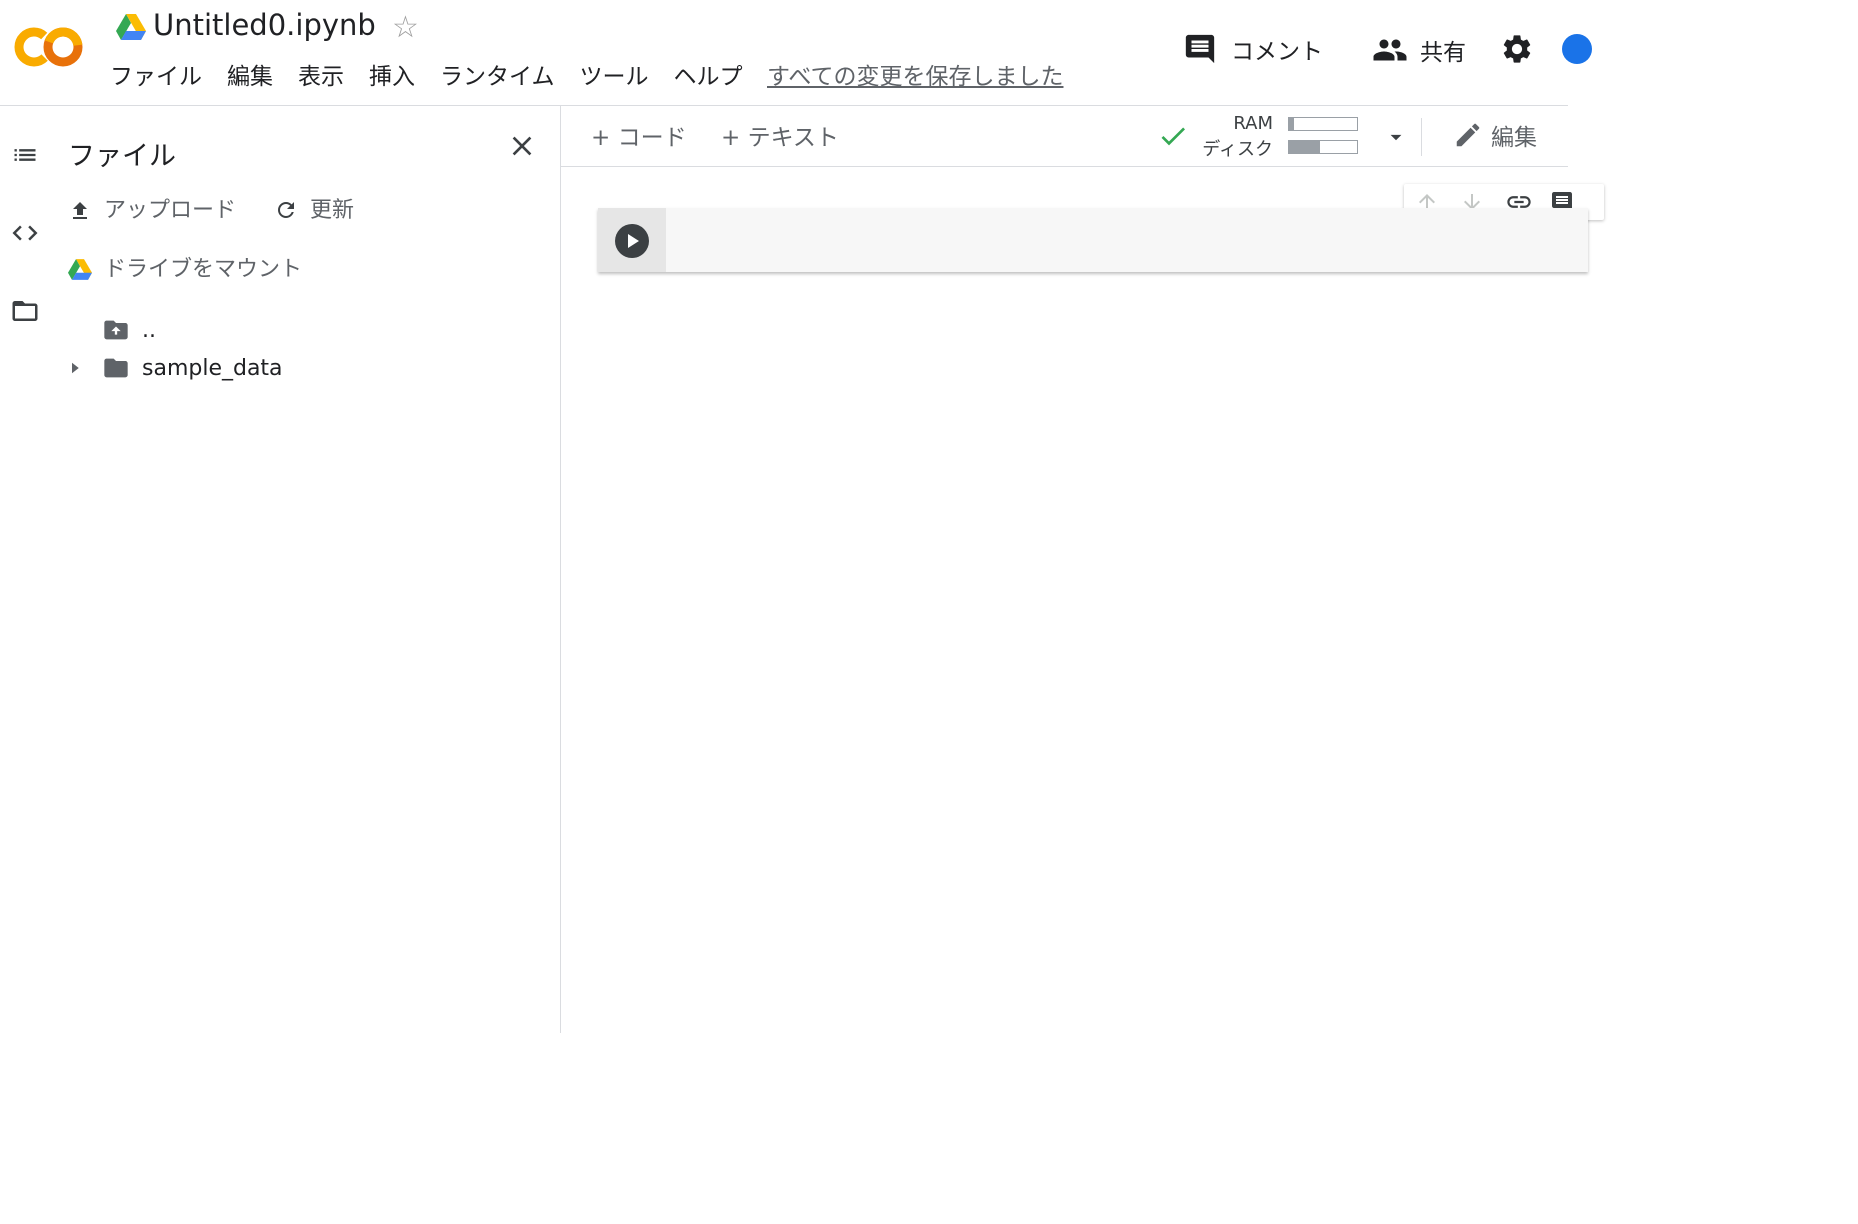 This screenshot has height=1224, width=1858. I want to click on code-snippets-icon, so click(25, 233).